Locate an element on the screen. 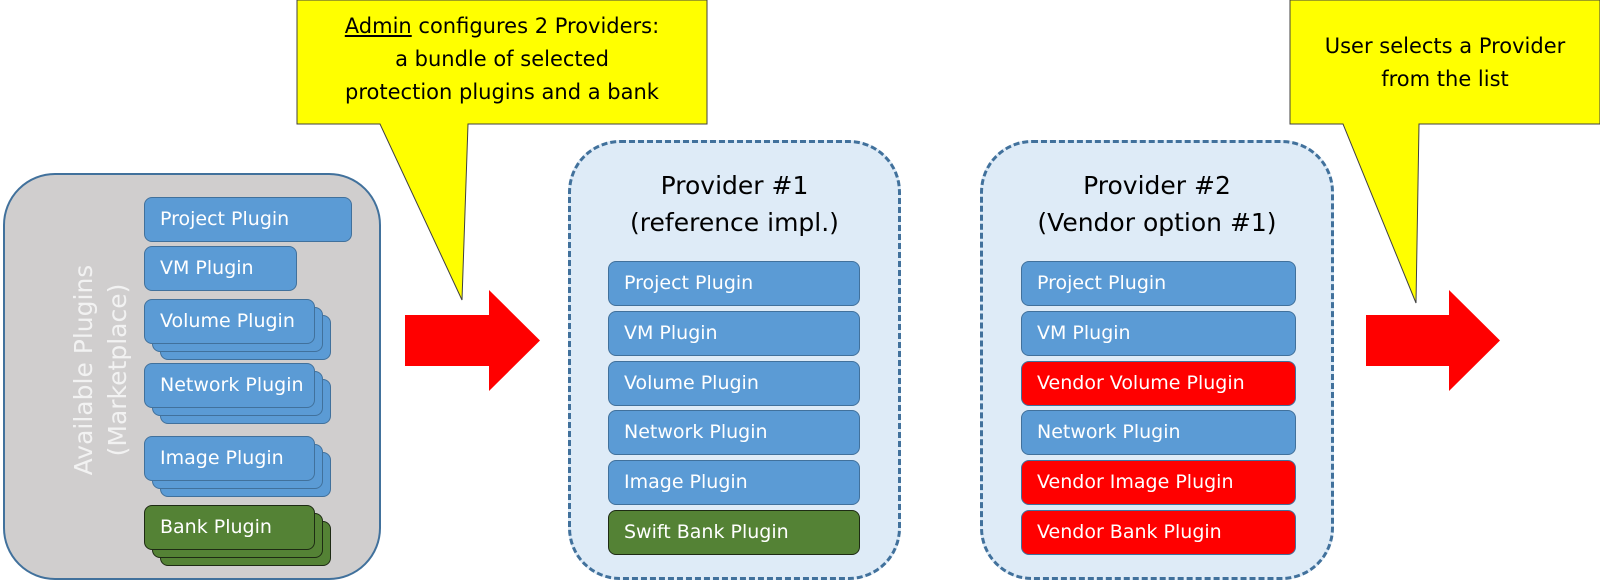  admin-callout-line3: protection plugins and a bank is located at coordinates (502, 92).